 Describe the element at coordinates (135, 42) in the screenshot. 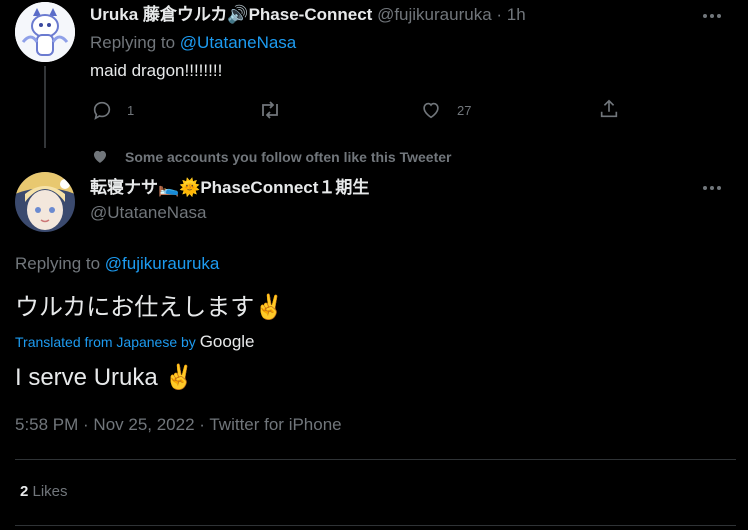

I see `parent-replying-prefix: Replying to` at that location.